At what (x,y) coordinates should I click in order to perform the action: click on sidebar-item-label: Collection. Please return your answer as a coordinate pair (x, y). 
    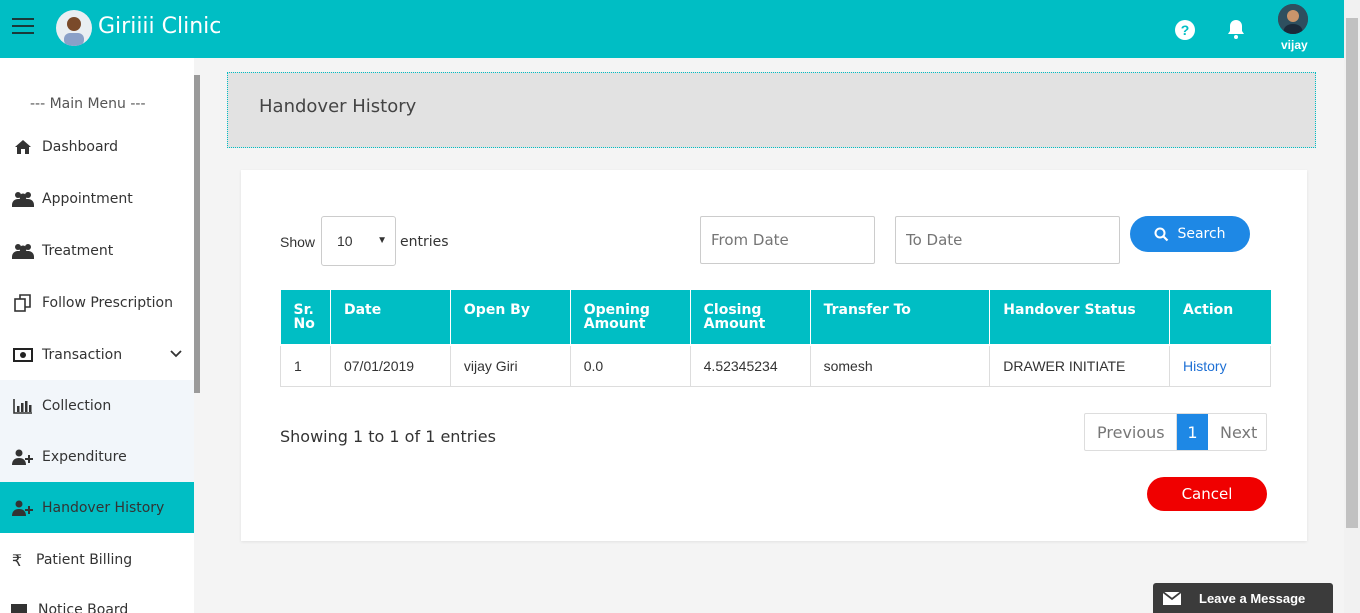
    Looking at the image, I should click on (77, 405).